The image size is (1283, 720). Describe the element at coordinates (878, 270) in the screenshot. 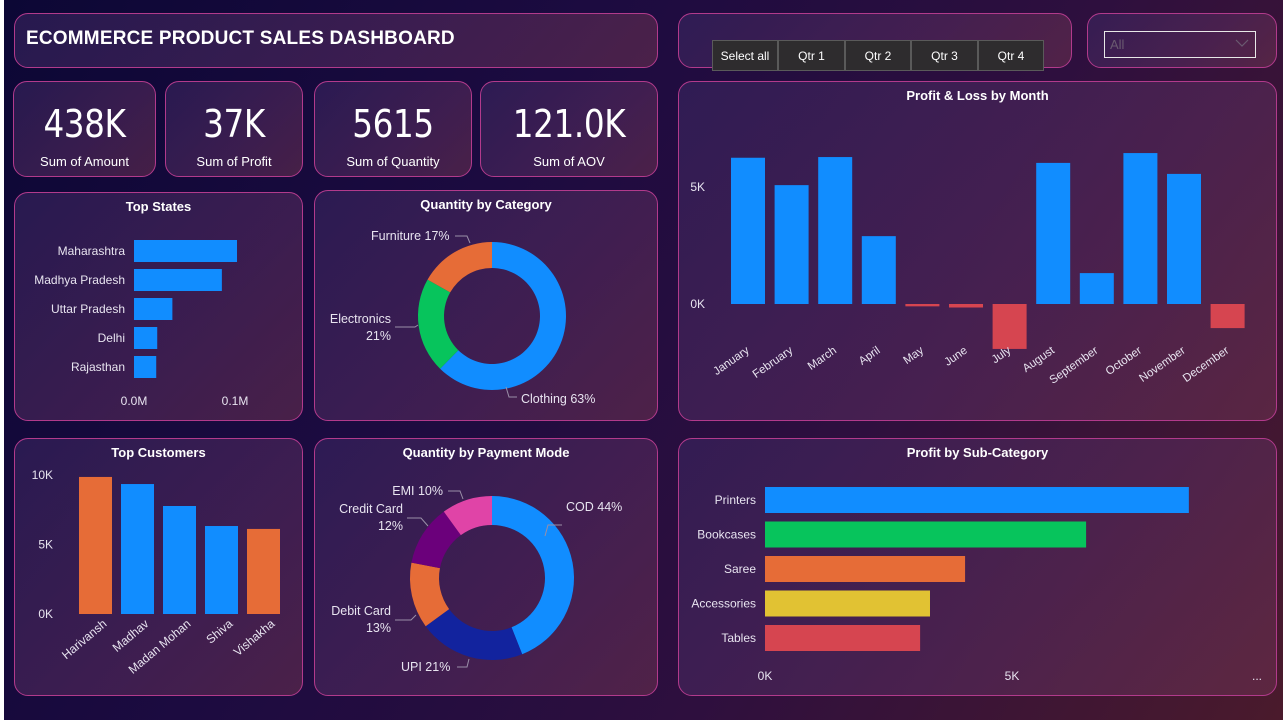

I see `bar-april` at that location.